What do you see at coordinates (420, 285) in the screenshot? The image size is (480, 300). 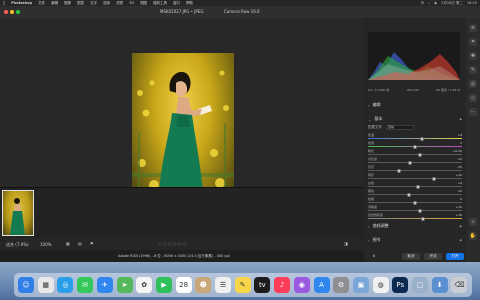 I see `finder-extra-icon: ▢` at bounding box center [420, 285].